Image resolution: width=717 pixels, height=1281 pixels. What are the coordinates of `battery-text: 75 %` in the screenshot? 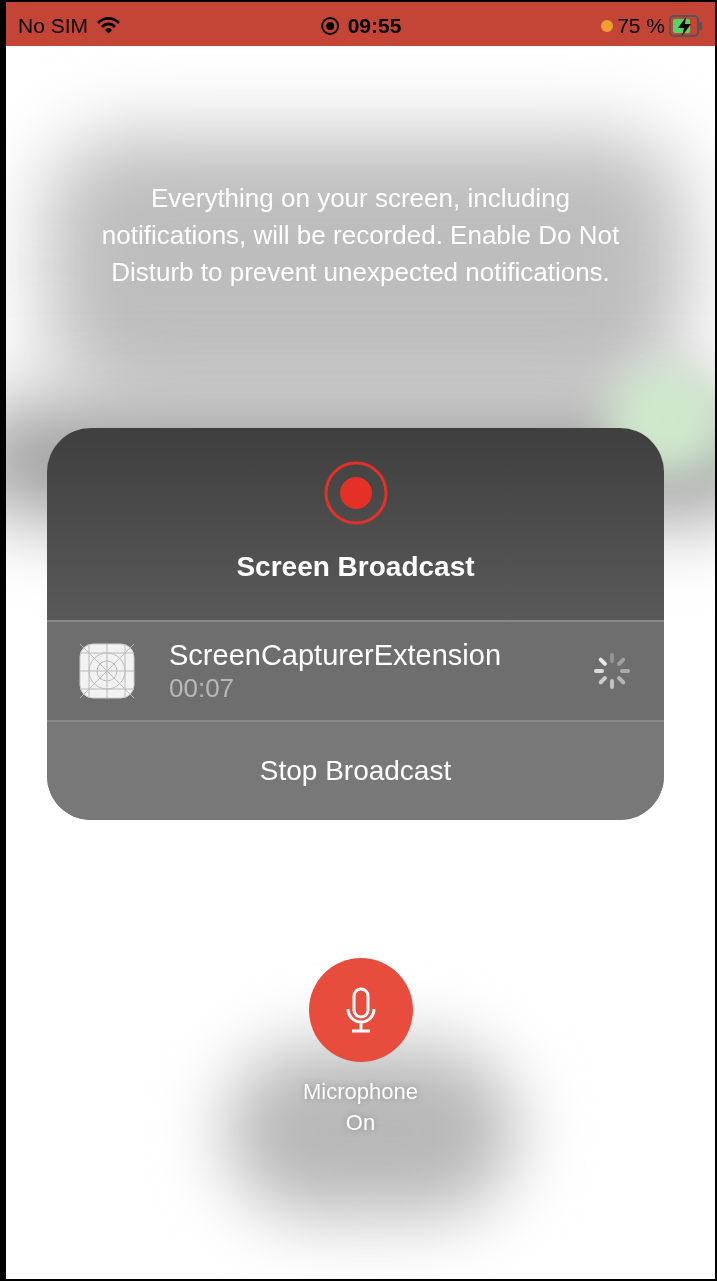 It's located at (641, 26).